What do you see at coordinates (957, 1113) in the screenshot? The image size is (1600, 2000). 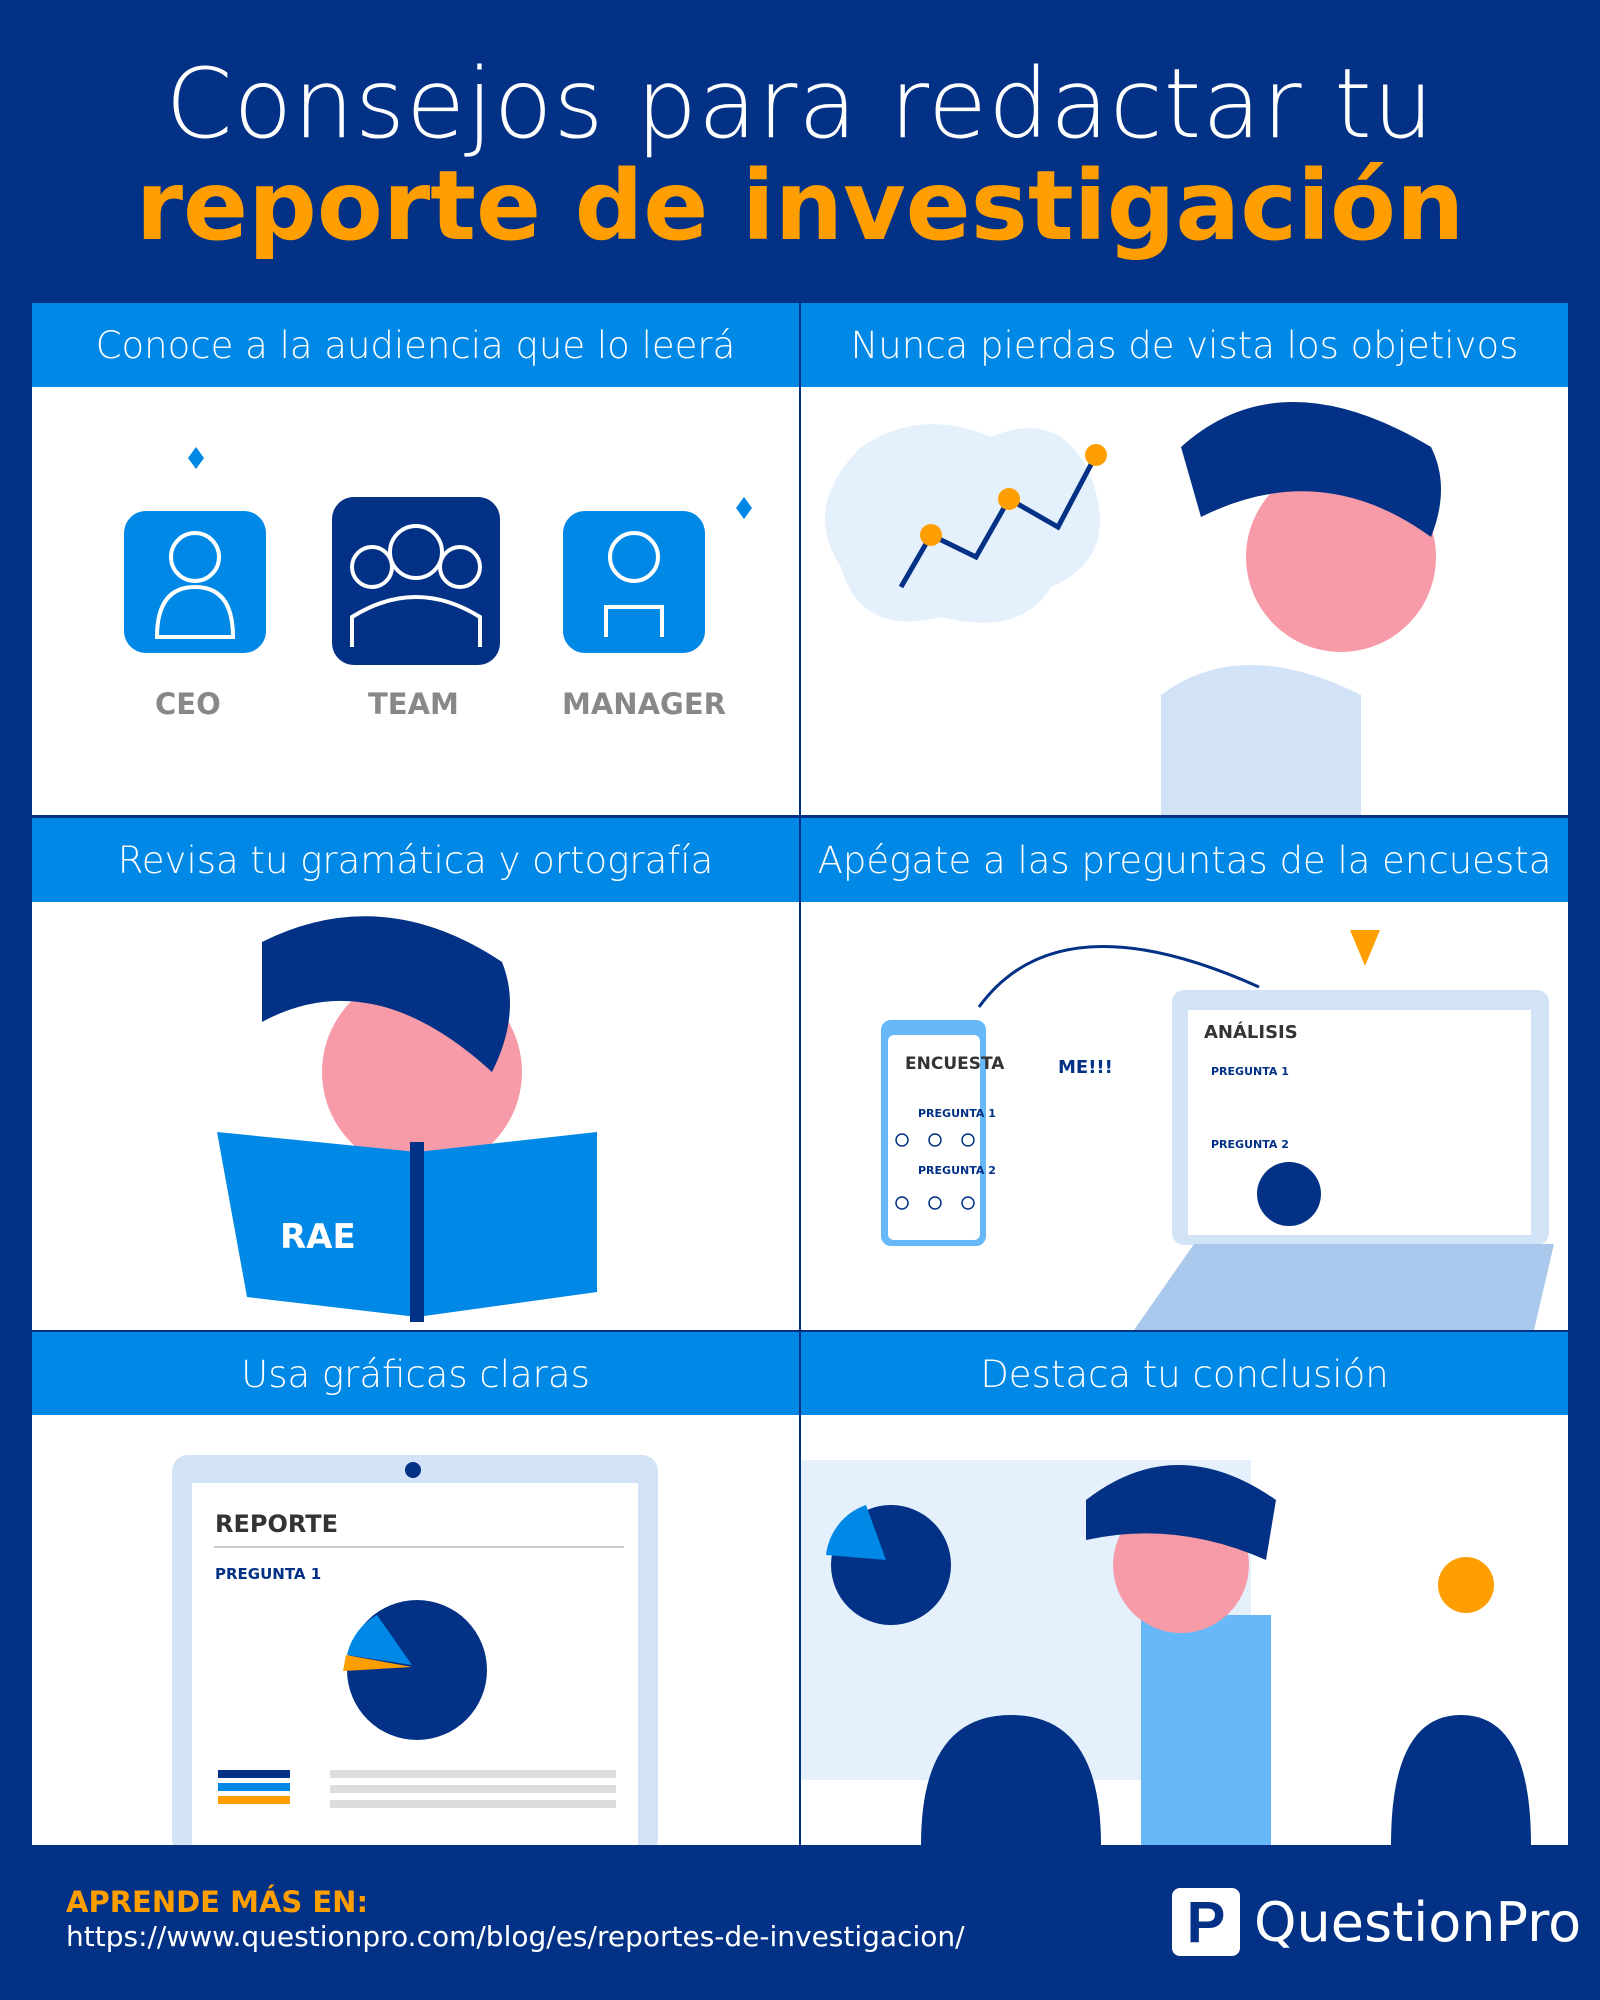 I see `phone-question-1: PREGUNTA 1` at bounding box center [957, 1113].